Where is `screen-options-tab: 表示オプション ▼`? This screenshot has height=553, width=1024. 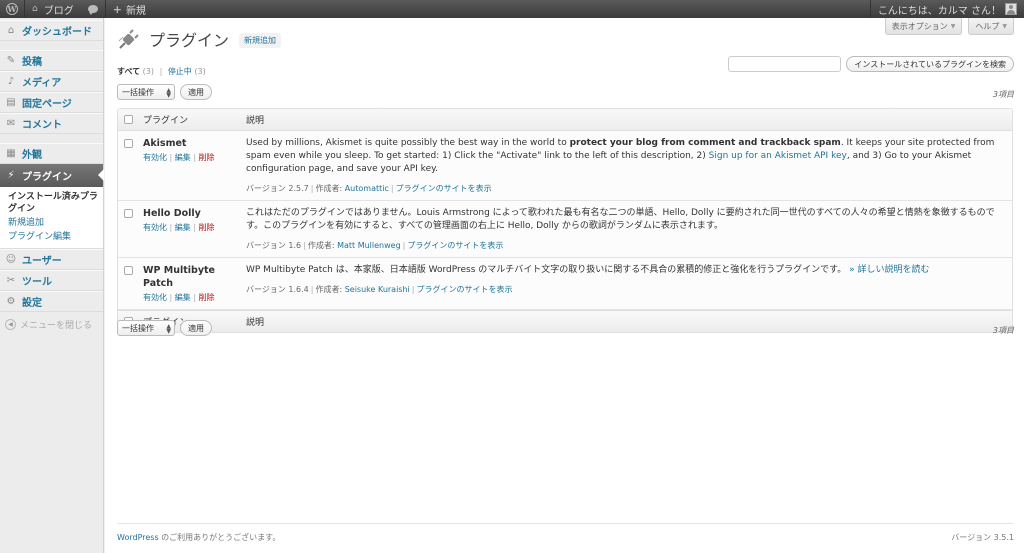
screen-options-tab: 表示オプション ▼ is located at coordinates (923, 26).